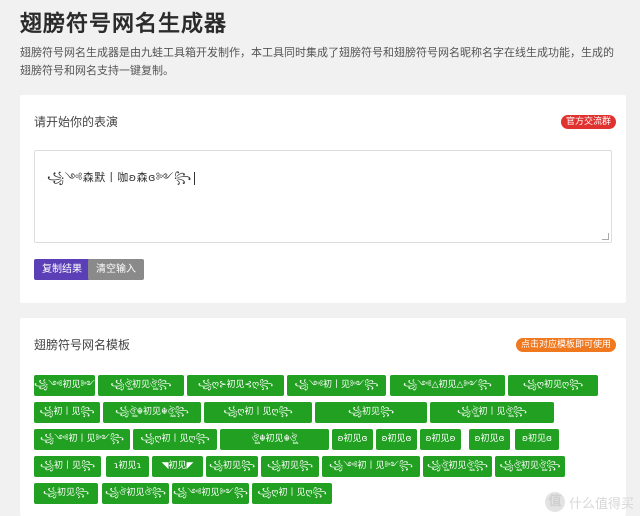 Image resolution: width=640 pixels, height=516 pixels. What do you see at coordinates (565, 345) in the screenshot?
I see `templates-hint-badge: 点击对应模板即可使用` at bounding box center [565, 345].